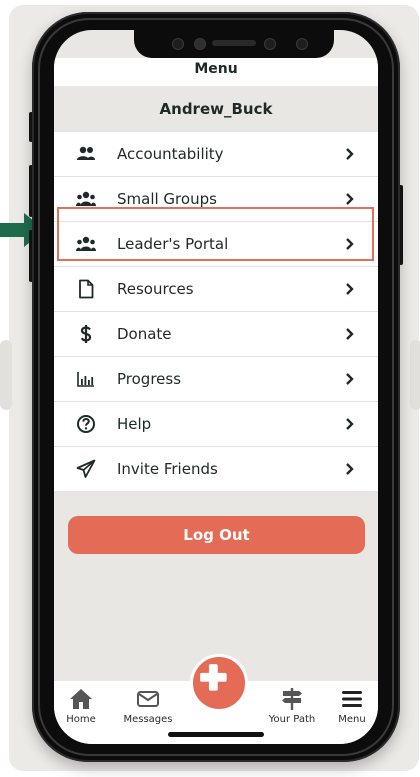 The image size is (420, 777). What do you see at coordinates (148, 719) in the screenshot?
I see `tab-label: Messages` at bounding box center [148, 719].